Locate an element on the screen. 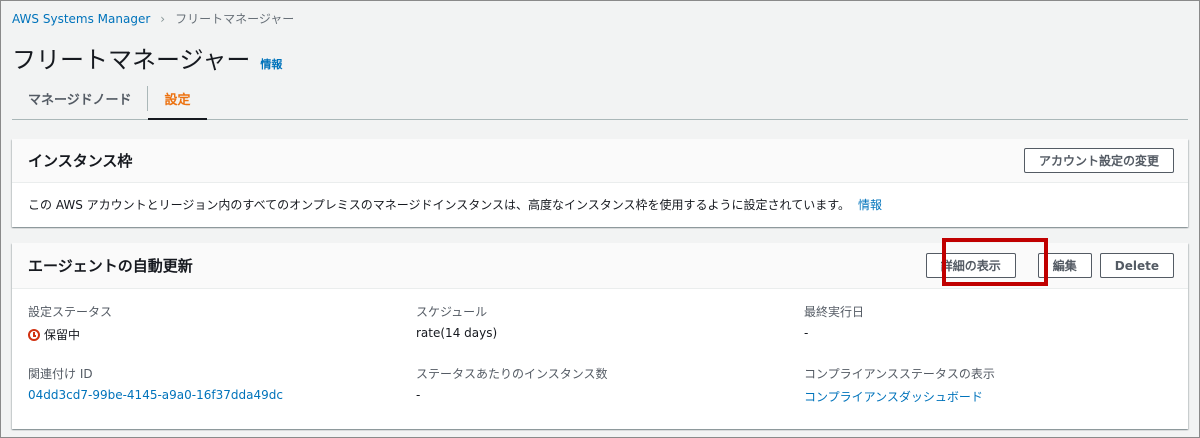  breadcrumb: AWS Systems Manager › フリートマネージャー is located at coordinates (153, 18).